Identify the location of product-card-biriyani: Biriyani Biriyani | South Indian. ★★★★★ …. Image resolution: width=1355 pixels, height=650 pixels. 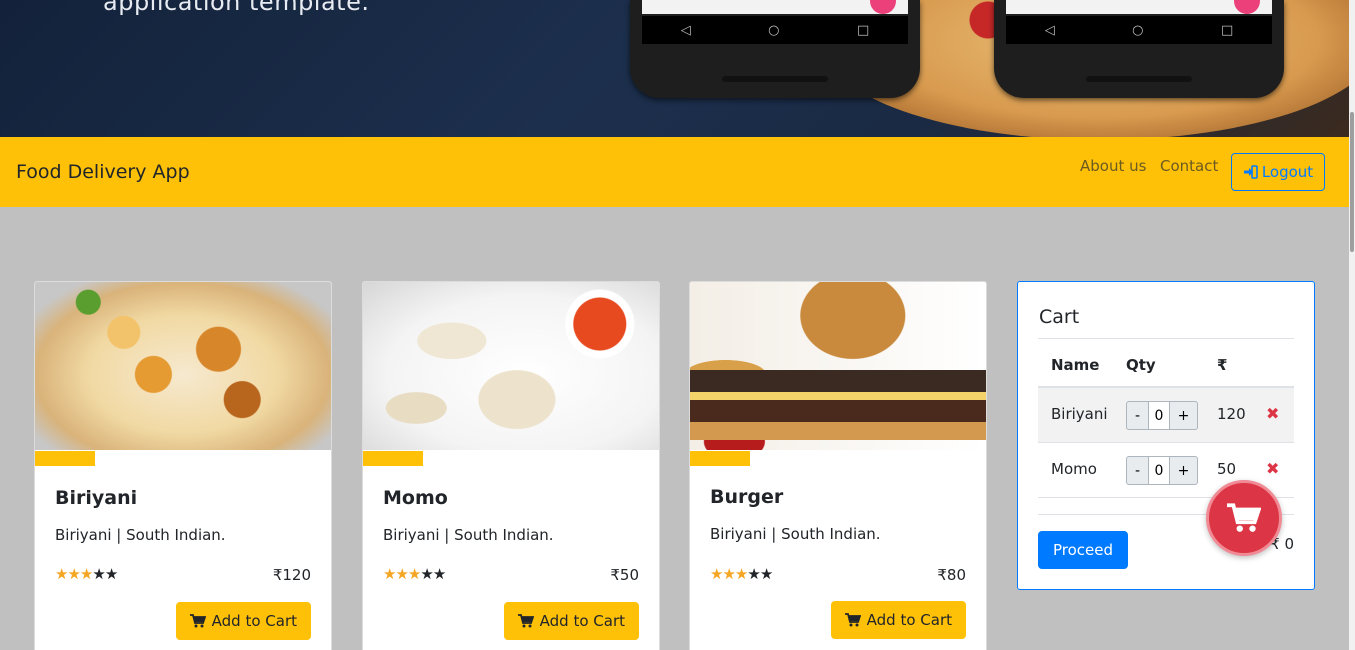
(183, 465).